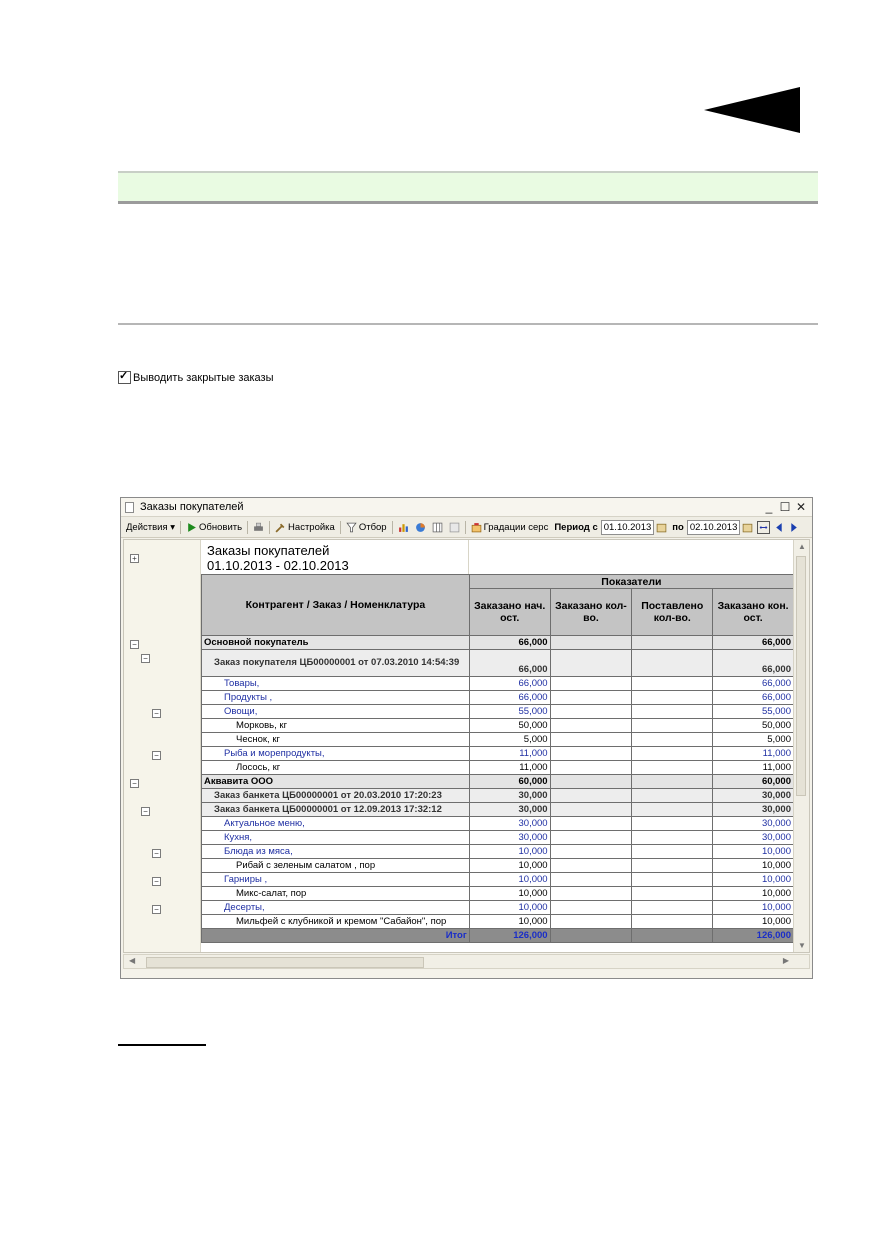  What do you see at coordinates (335, 725) in the screenshot?
I see `row-label: Морковь, кг` at bounding box center [335, 725].